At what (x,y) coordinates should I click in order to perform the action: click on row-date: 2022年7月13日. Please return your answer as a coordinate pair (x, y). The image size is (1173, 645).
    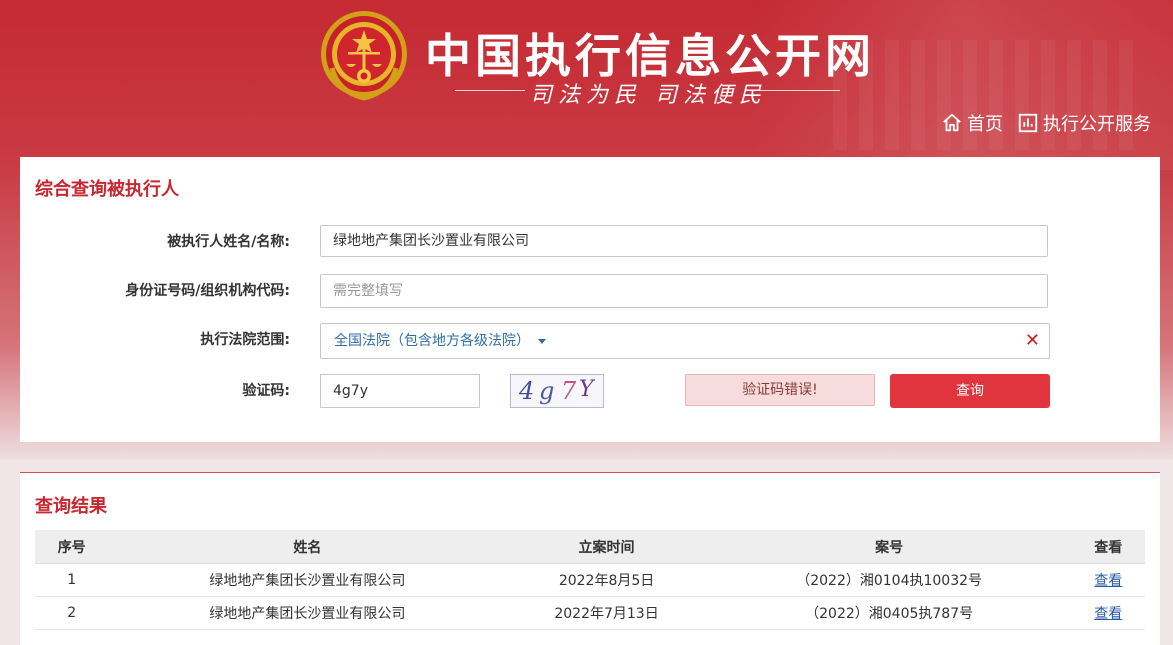
    Looking at the image, I should click on (606, 613).